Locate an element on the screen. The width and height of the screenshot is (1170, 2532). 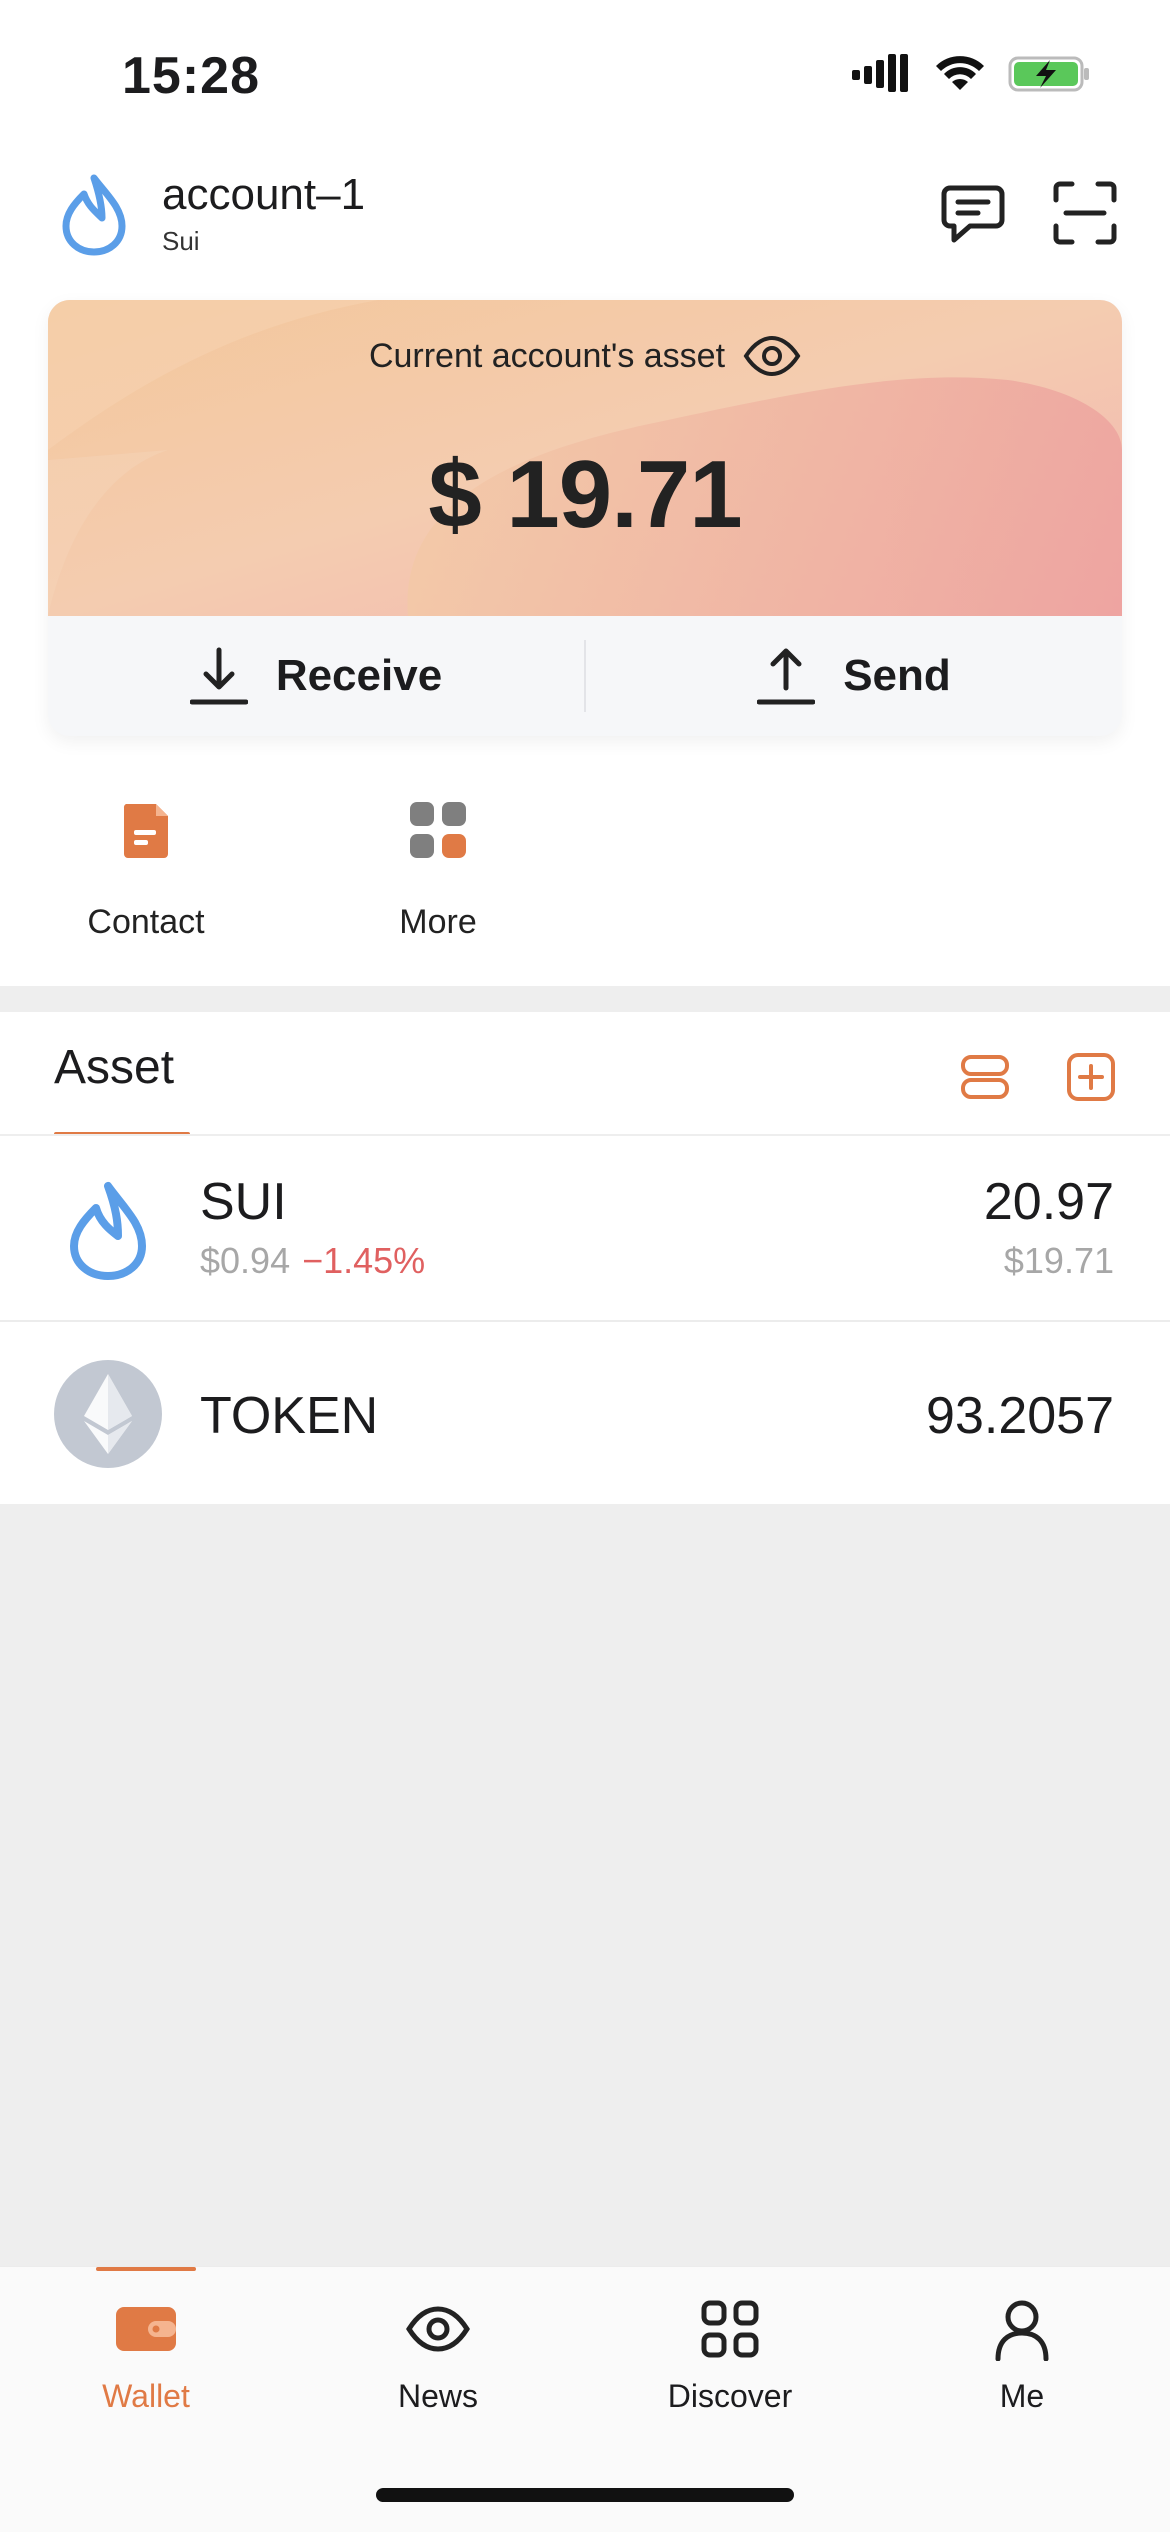
tab-wallet-label: Wallet is located at coordinates (146, 2396).